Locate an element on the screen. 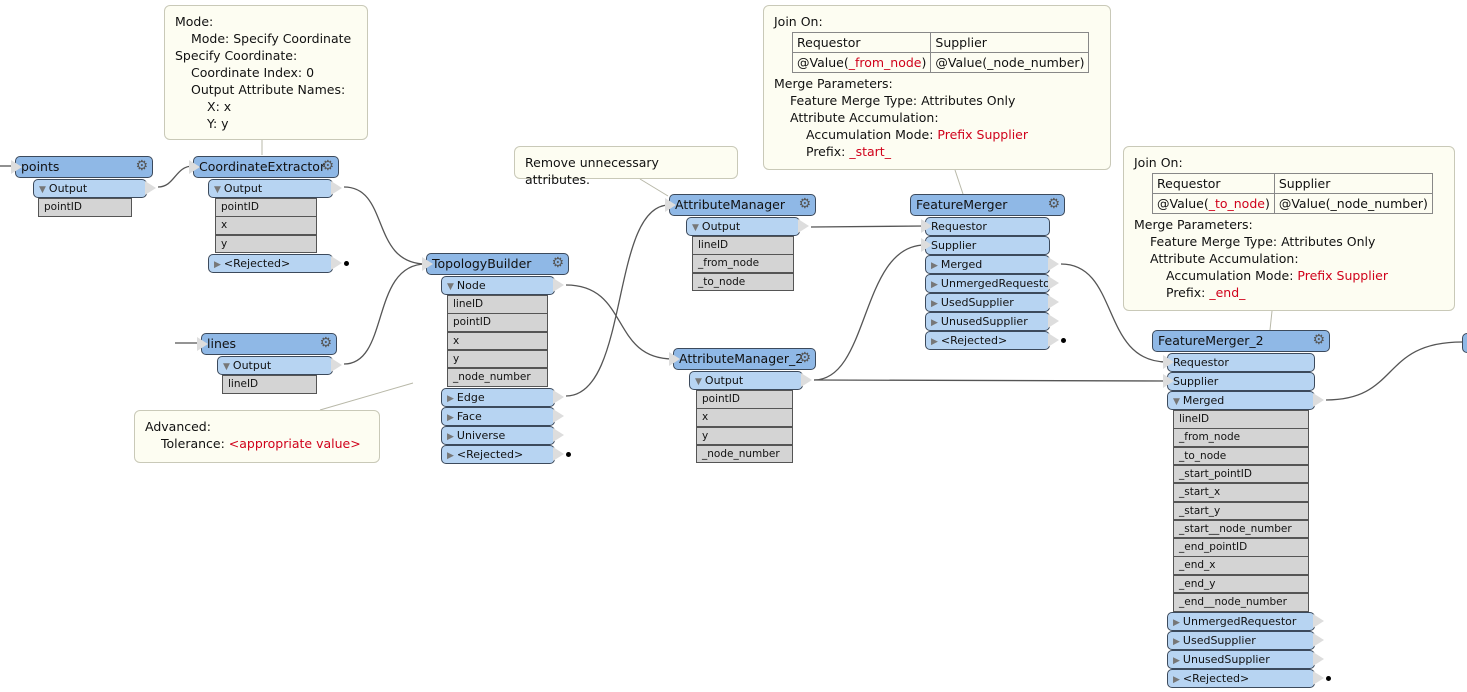  output-port: ▶ Face is located at coordinates (498, 416).